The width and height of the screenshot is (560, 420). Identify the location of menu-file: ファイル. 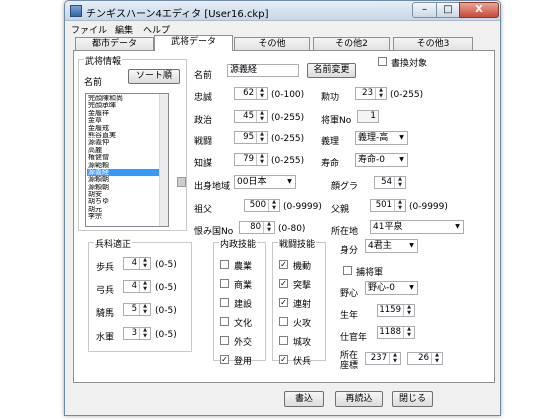
(89, 29).